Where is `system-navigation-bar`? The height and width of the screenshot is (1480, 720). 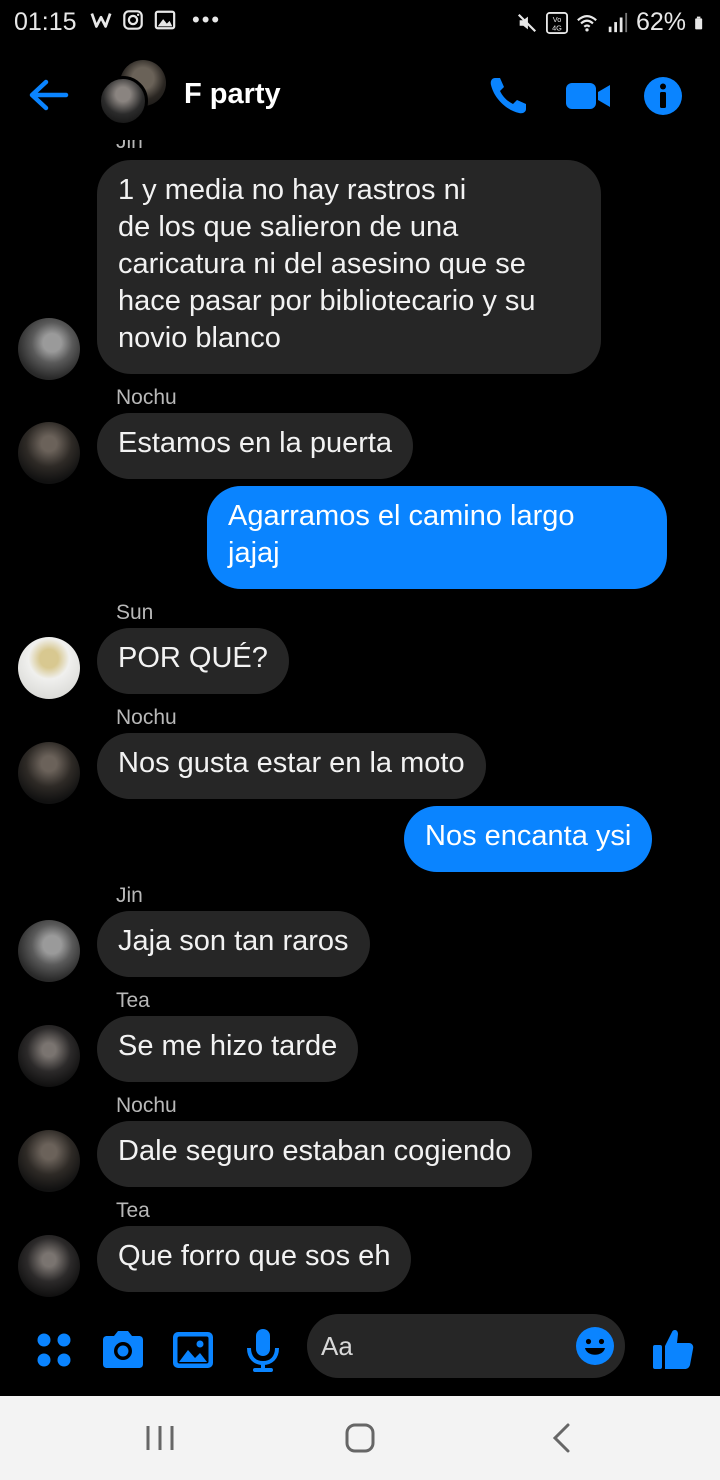
system-navigation-bar is located at coordinates (360, 1438).